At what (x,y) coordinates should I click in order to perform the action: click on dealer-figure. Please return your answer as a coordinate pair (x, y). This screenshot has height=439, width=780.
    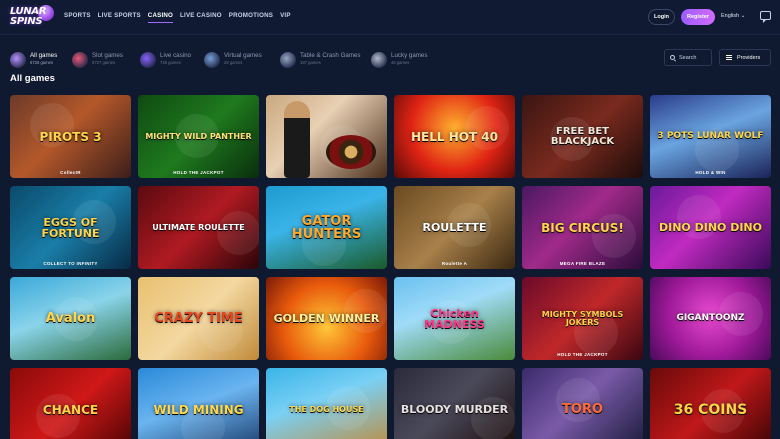
    Looking at the image, I should click on (297, 139).